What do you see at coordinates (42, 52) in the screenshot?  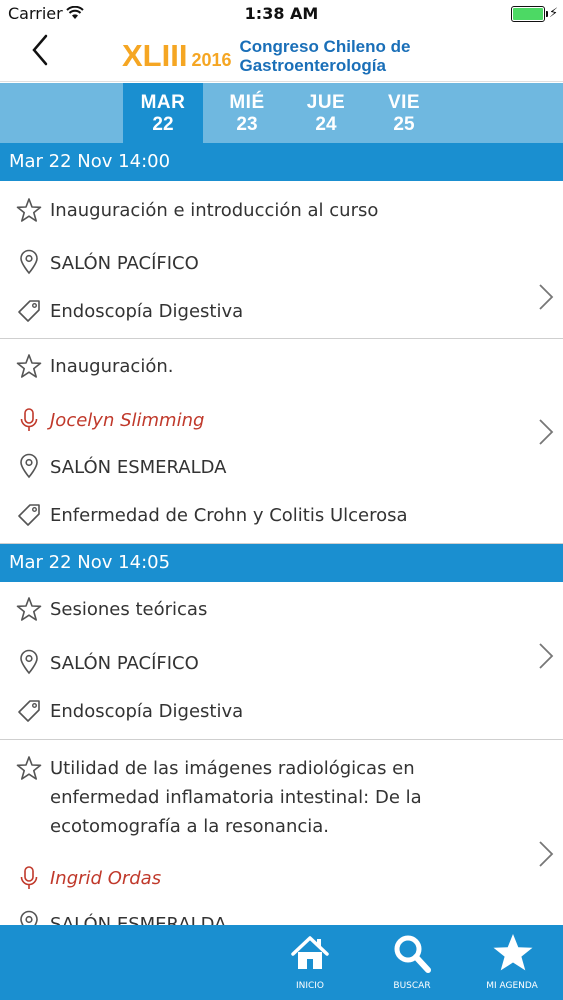 I see `back-arrow-icon` at bounding box center [42, 52].